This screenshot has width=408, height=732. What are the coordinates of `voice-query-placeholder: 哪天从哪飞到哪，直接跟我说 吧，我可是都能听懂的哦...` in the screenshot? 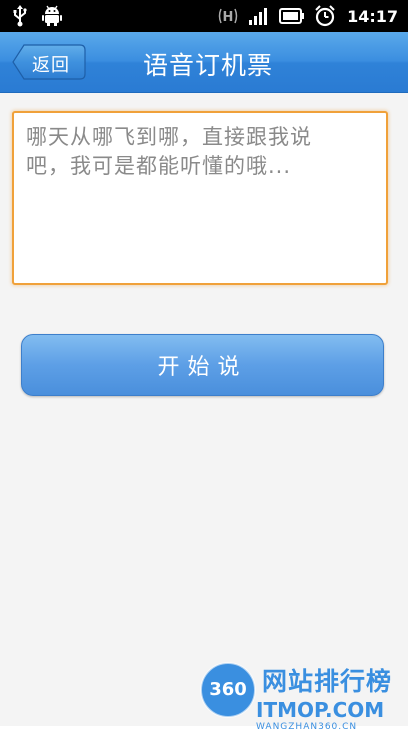 It's located at (169, 151).